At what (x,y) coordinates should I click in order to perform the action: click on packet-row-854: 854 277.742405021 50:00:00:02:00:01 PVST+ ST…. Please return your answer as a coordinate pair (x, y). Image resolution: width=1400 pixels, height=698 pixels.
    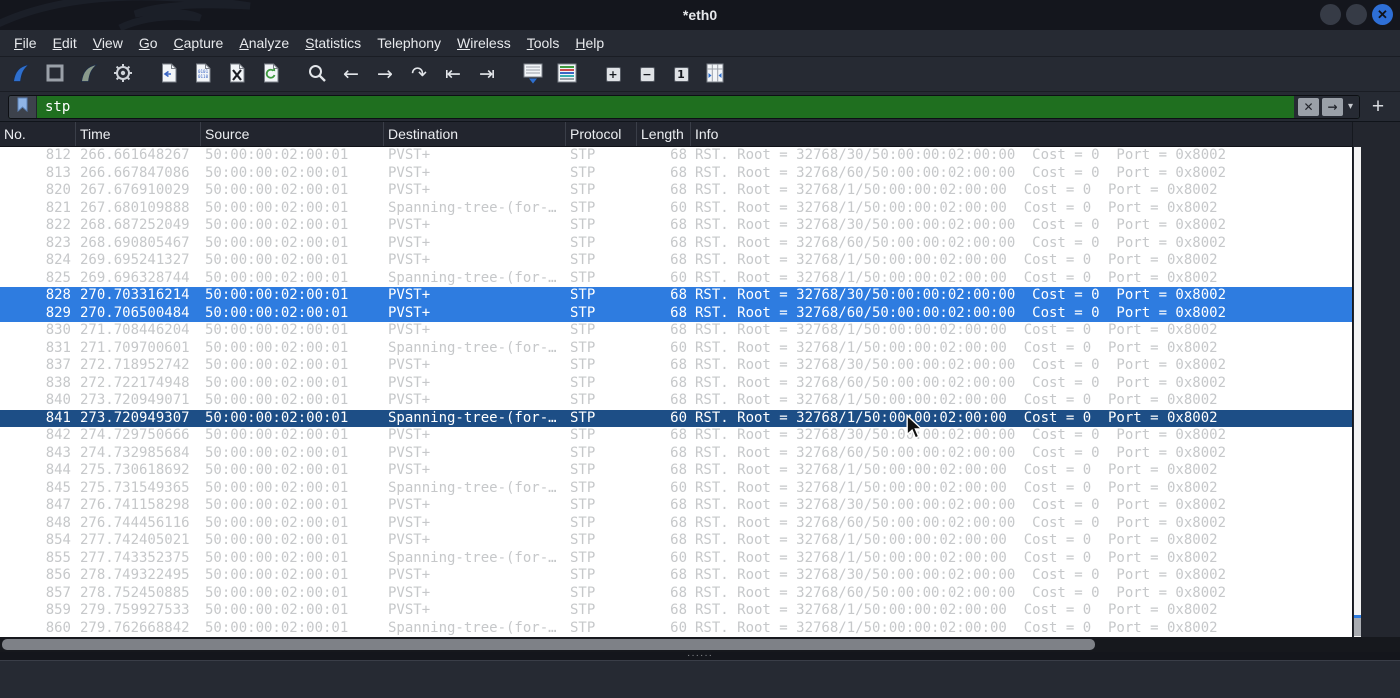
    Looking at the image, I should click on (677, 541).